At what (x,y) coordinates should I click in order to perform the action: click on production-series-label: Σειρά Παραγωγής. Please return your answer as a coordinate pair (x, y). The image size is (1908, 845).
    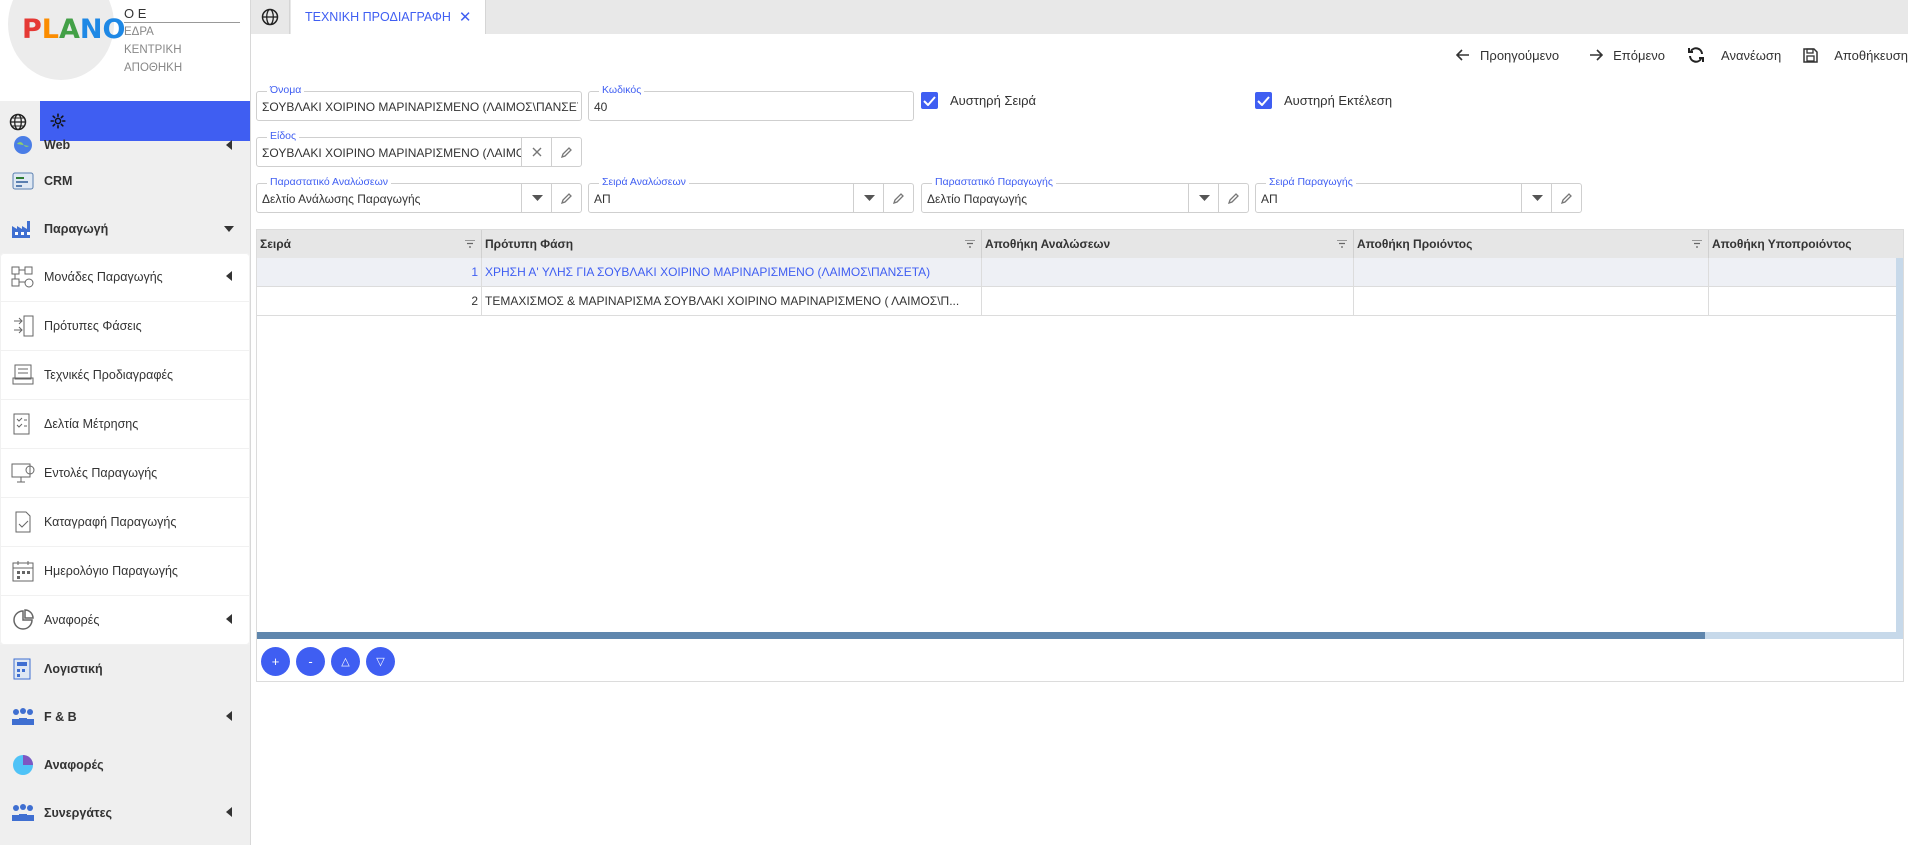
    Looking at the image, I should click on (1311, 182).